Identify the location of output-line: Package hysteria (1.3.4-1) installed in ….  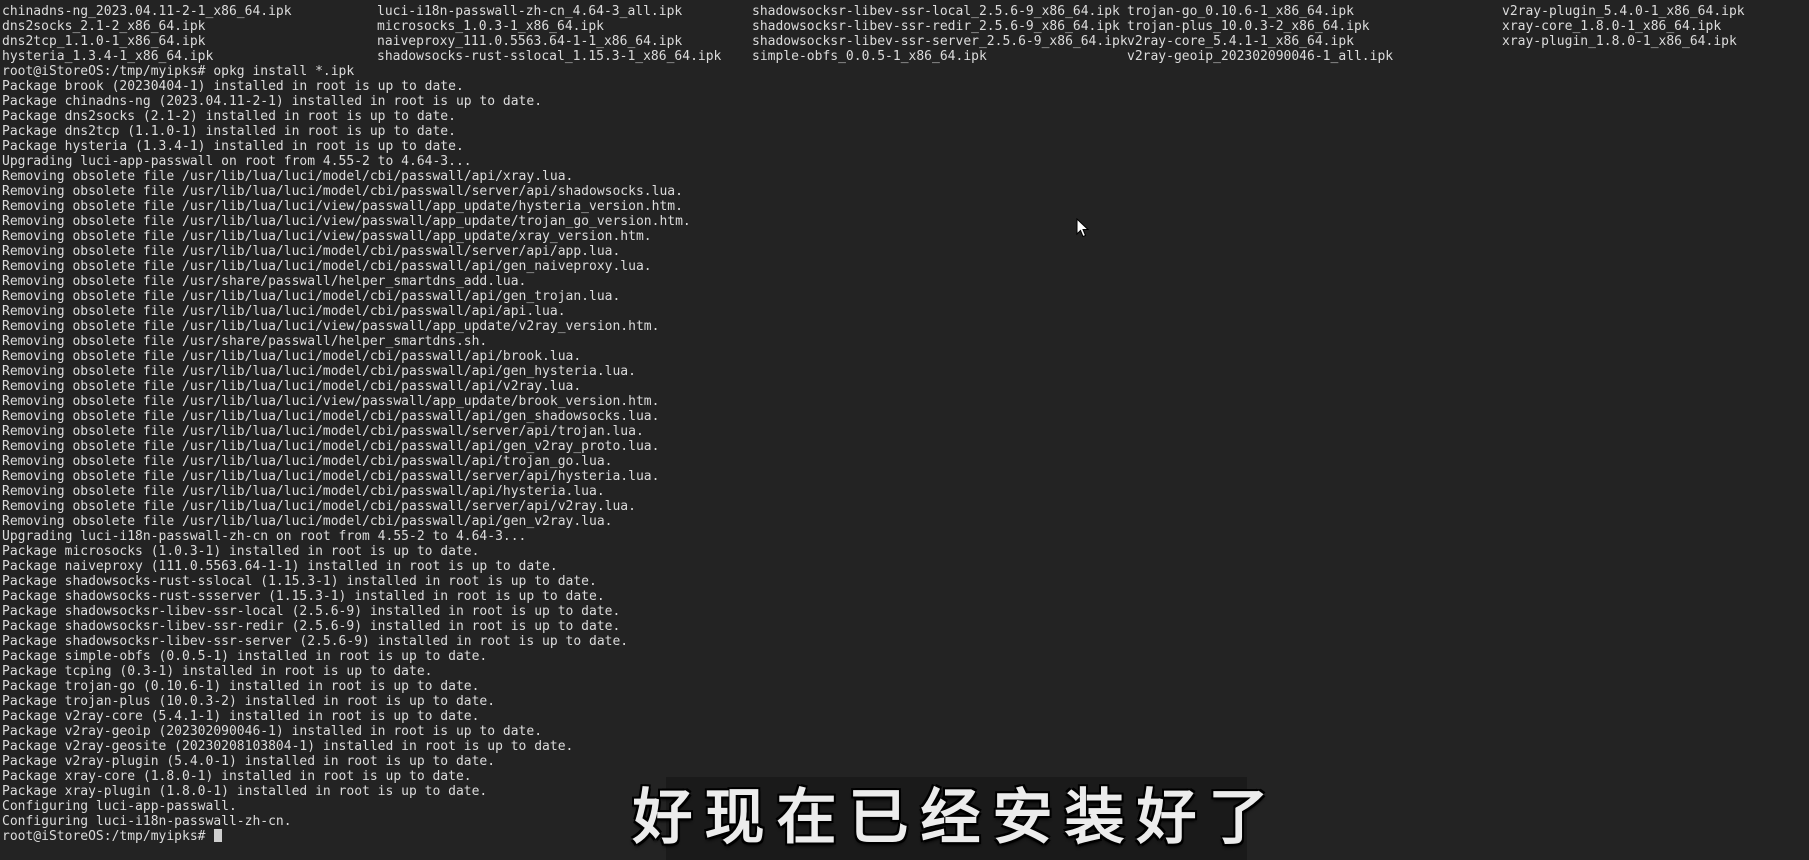
(233, 146).